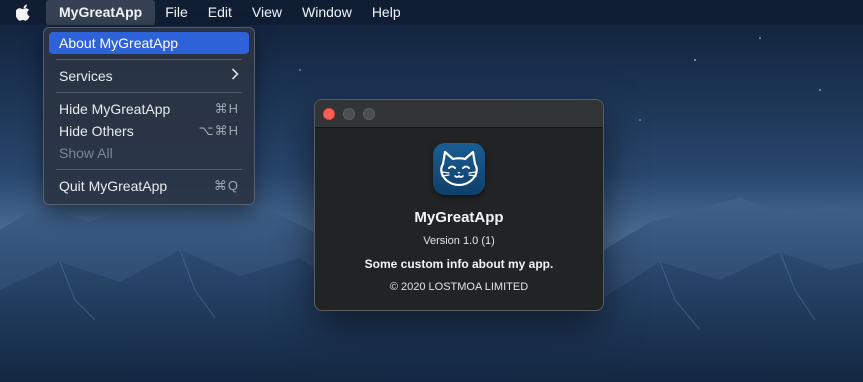 The width and height of the screenshot is (863, 382). What do you see at coordinates (349, 113) in the screenshot?
I see `minimize-button` at bounding box center [349, 113].